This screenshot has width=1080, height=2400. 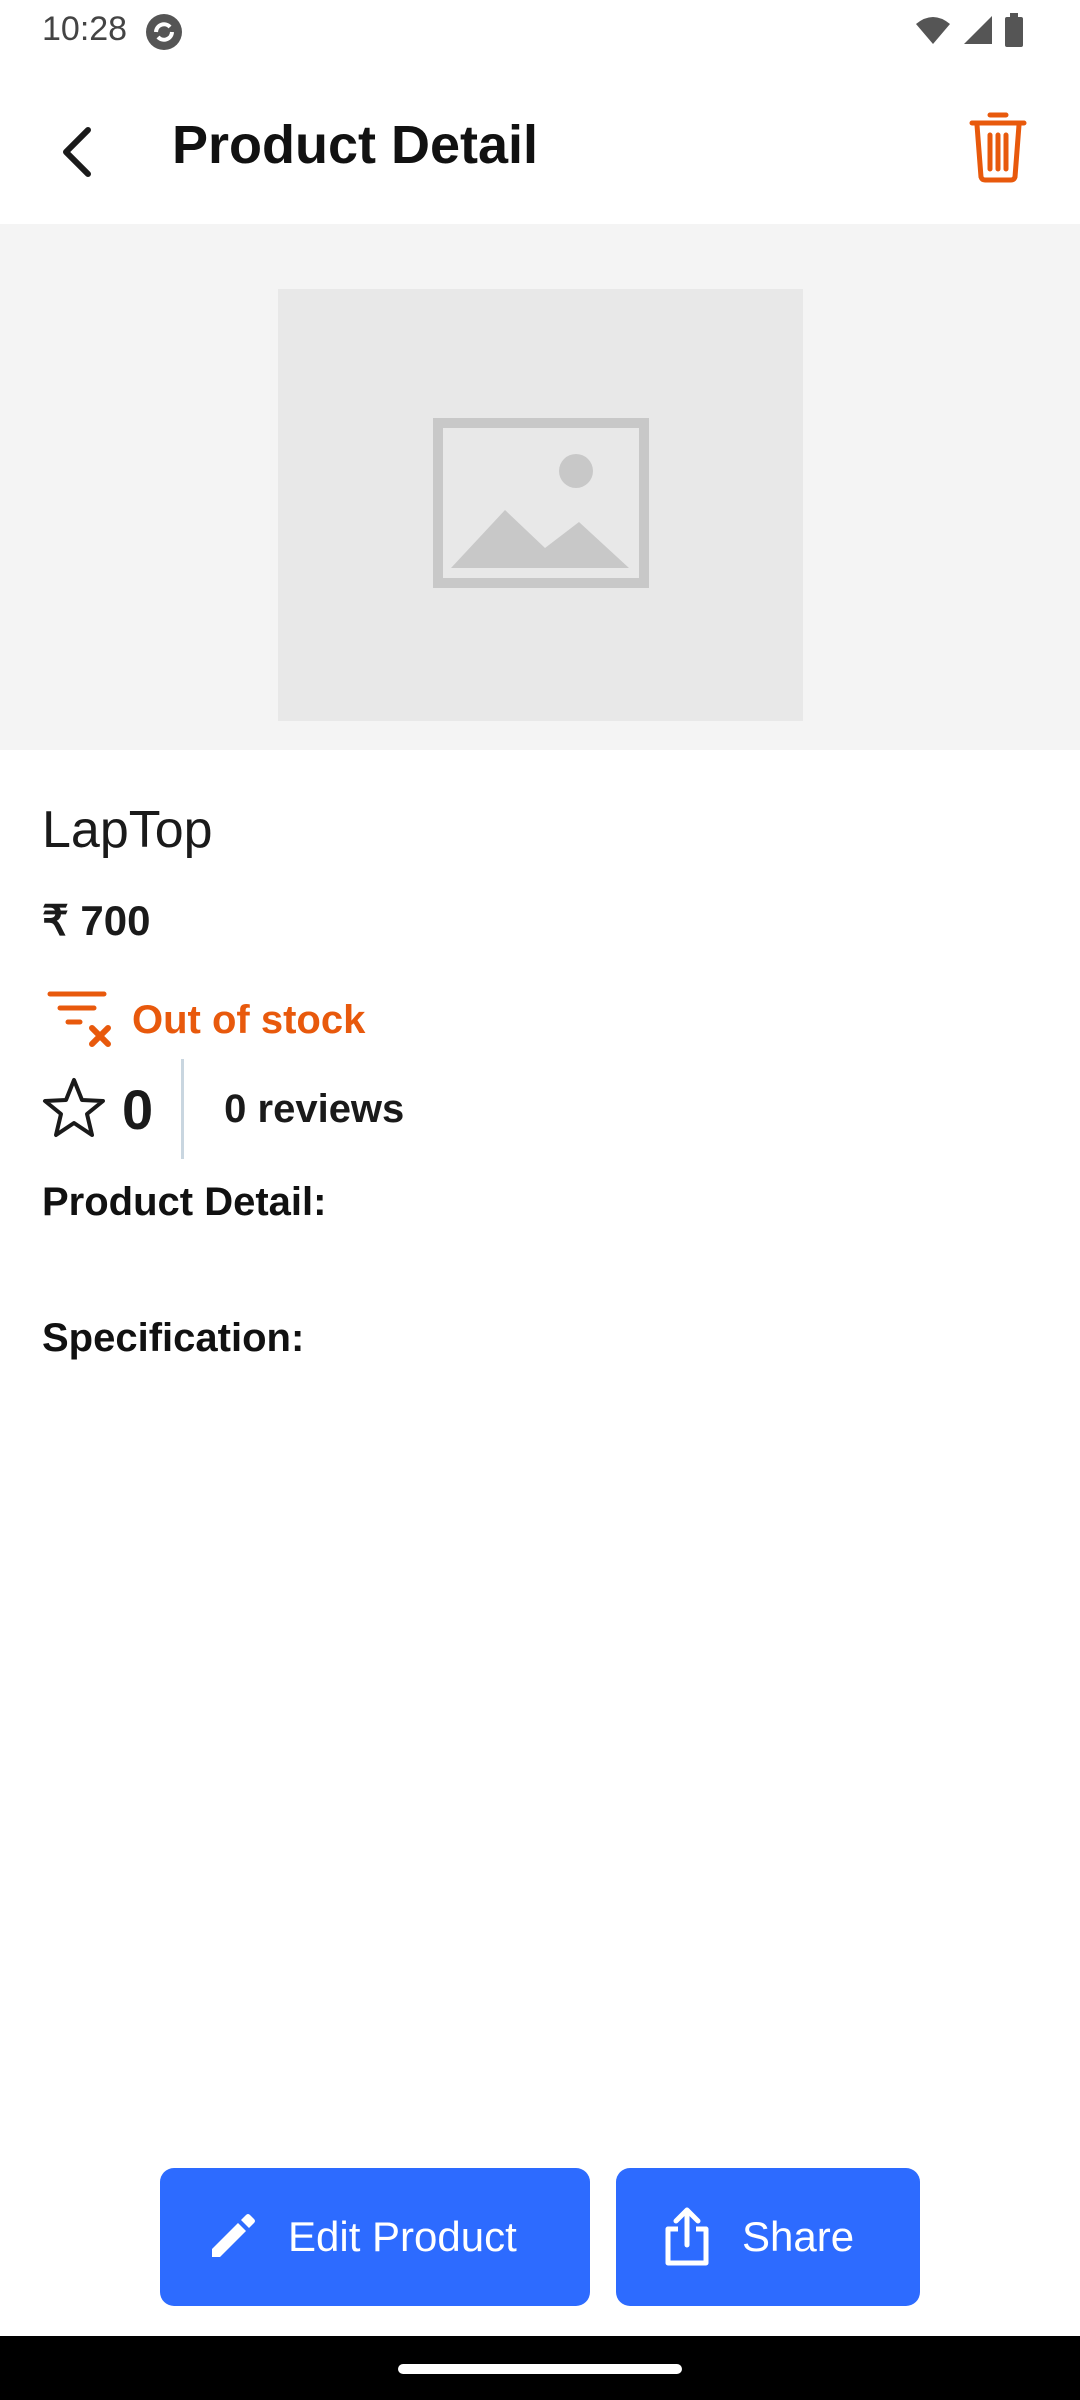 What do you see at coordinates (183, 1109) in the screenshot?
I see `rating-divider` at bounding box center [183, 1109].